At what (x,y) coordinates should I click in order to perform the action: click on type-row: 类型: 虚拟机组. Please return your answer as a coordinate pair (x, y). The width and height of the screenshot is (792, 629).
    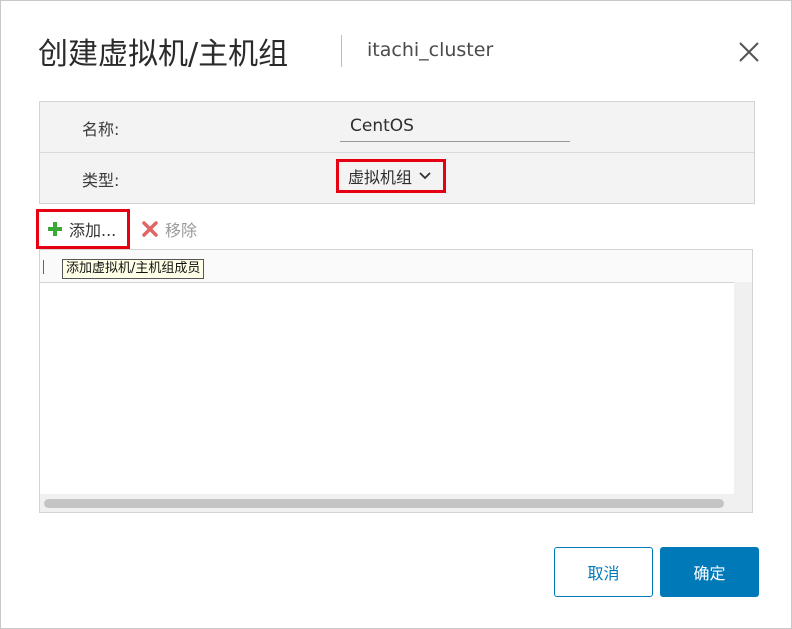
    Looking at the image, I should click on (397, 178).